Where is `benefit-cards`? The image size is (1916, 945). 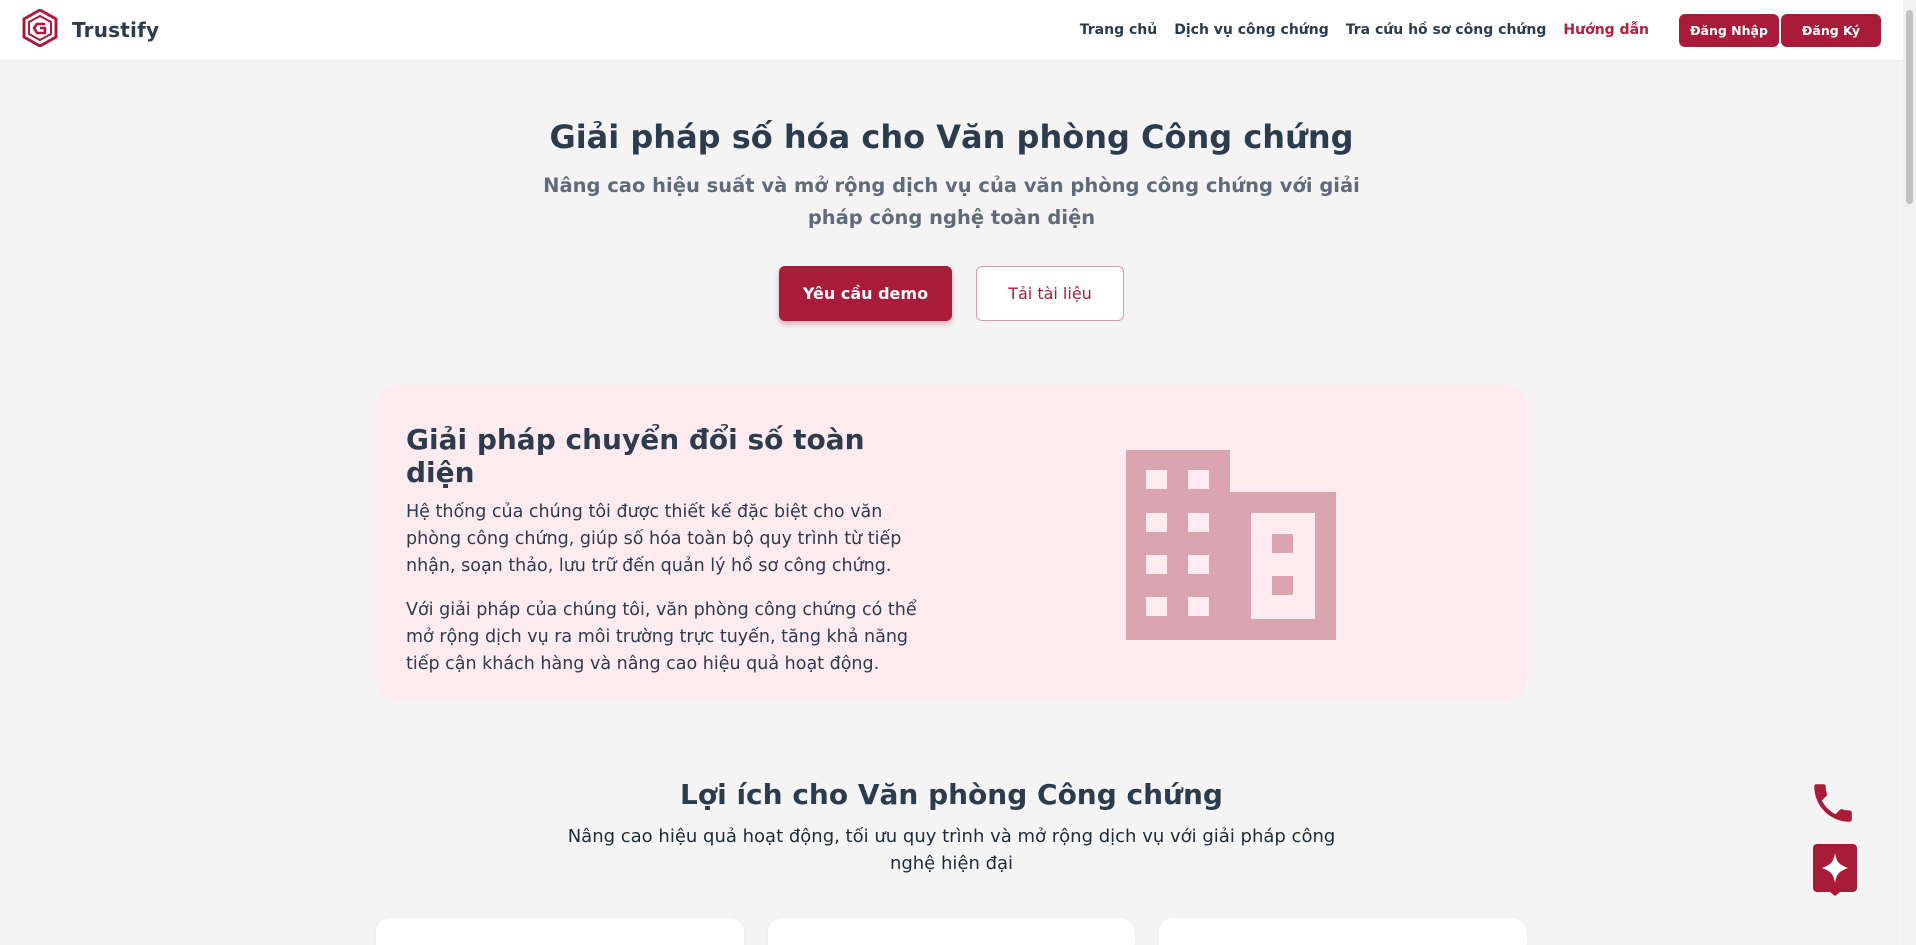
benefit-cards is located at coordinates (952, 931).